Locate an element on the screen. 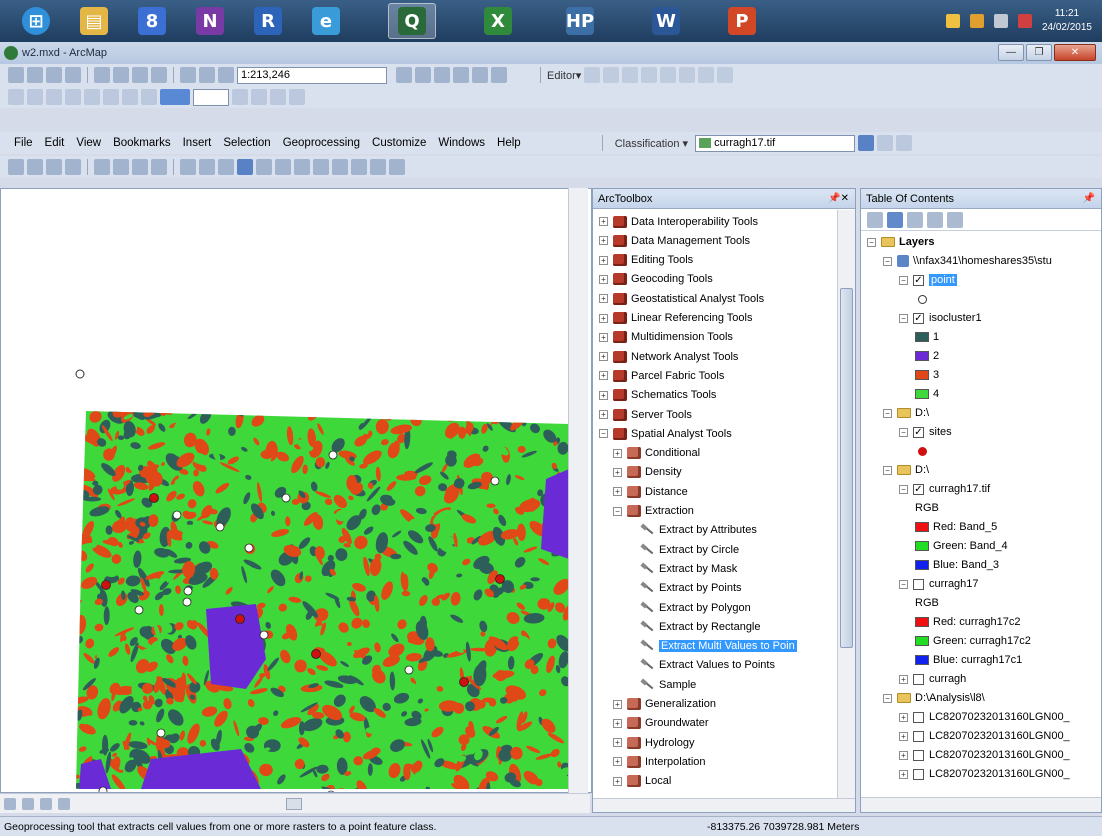  taskbar-app-hp-app: HP is located at coordinates (580, 21).